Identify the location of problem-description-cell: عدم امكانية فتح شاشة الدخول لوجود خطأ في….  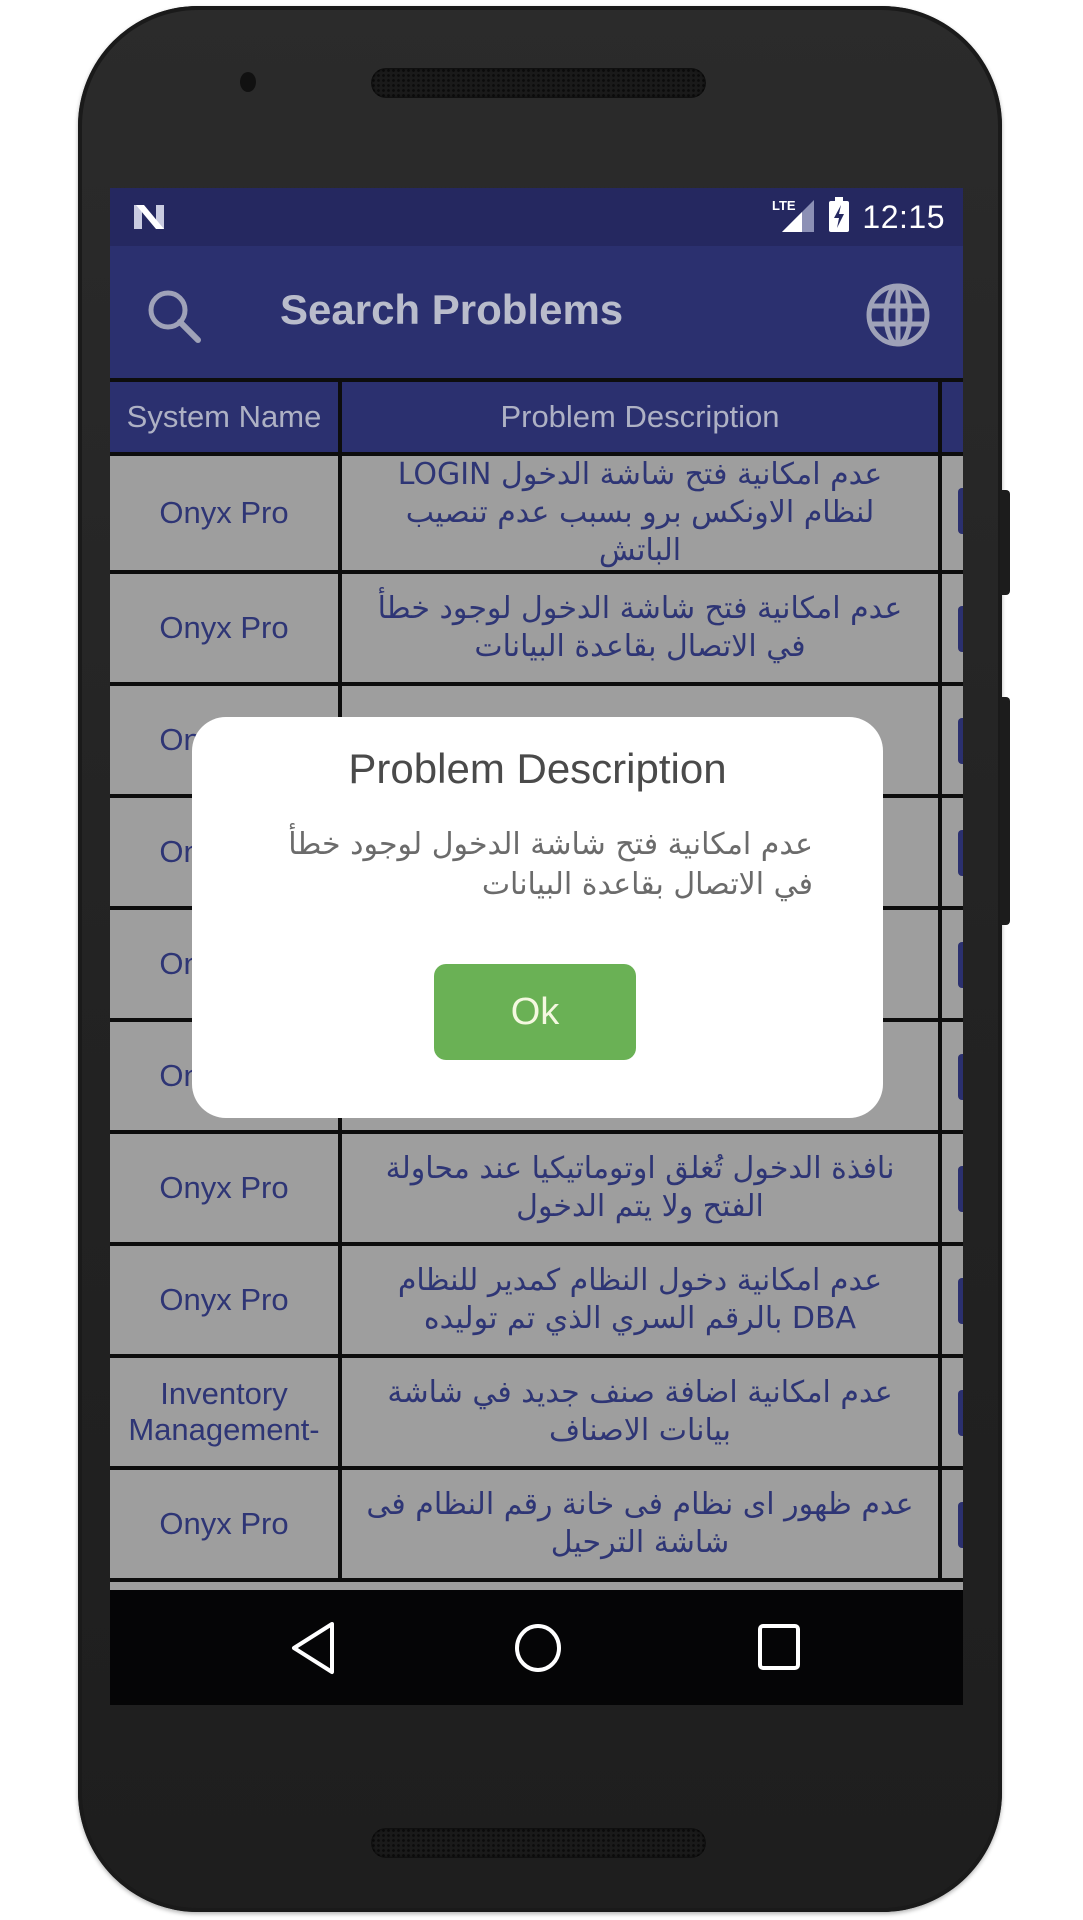
(640, 628).